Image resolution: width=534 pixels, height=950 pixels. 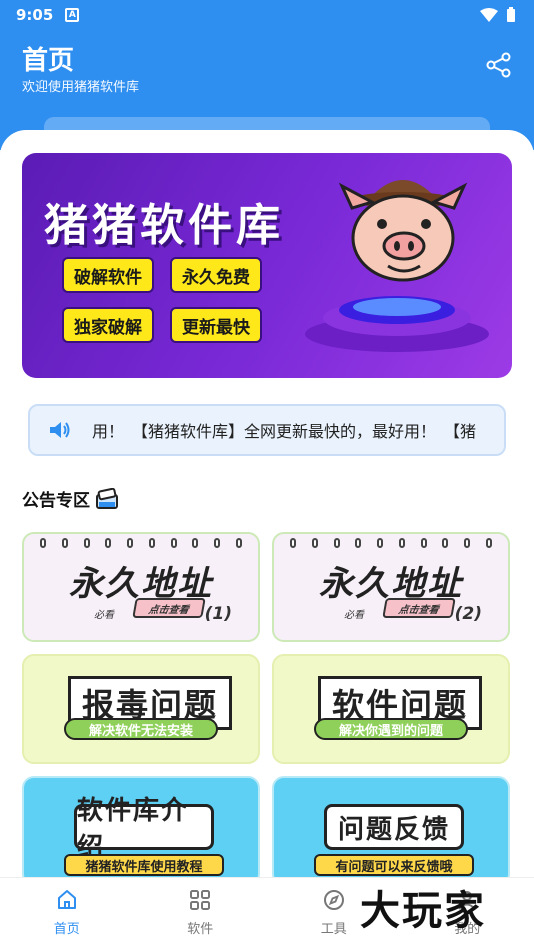 I want to click on notice-marquee: 用！ 【猪猪软件库】全网更新最快的，最好用！ 【猪, so click(x=267, y=430).